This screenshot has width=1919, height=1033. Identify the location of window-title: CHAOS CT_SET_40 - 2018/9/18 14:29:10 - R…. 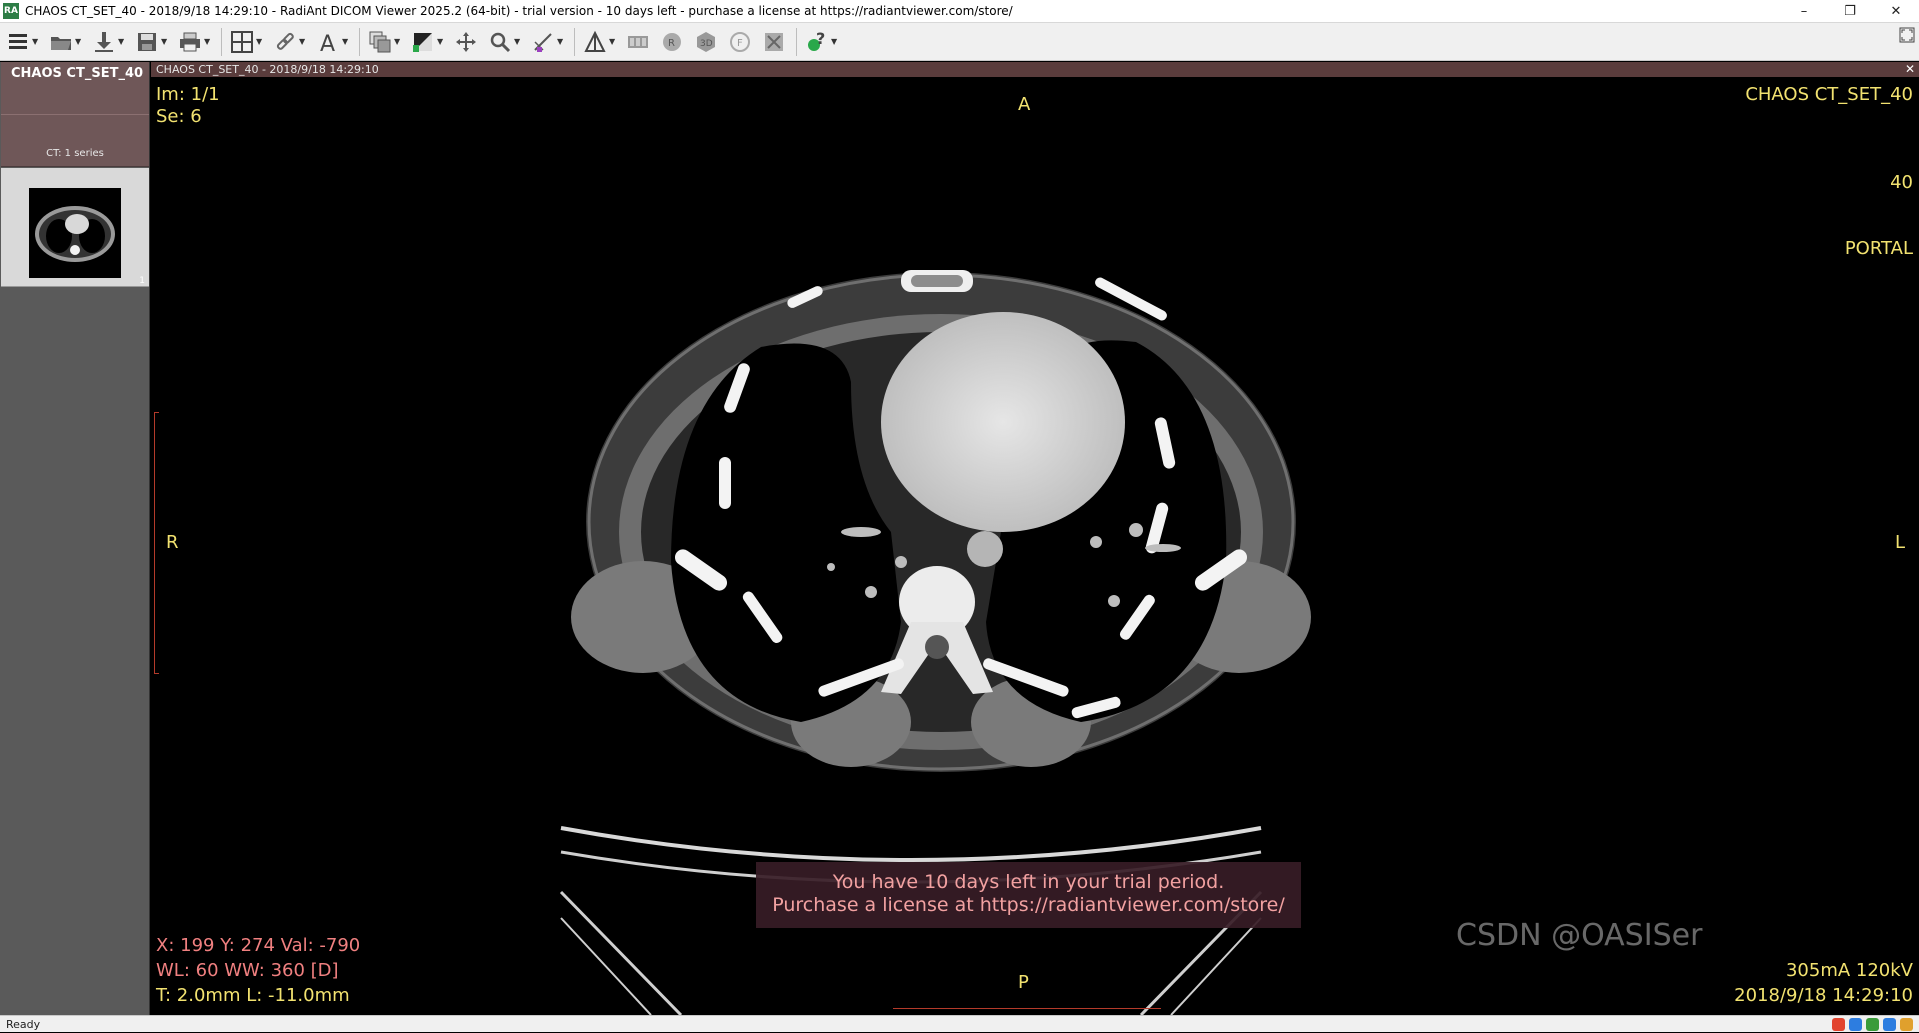
(519, 11).